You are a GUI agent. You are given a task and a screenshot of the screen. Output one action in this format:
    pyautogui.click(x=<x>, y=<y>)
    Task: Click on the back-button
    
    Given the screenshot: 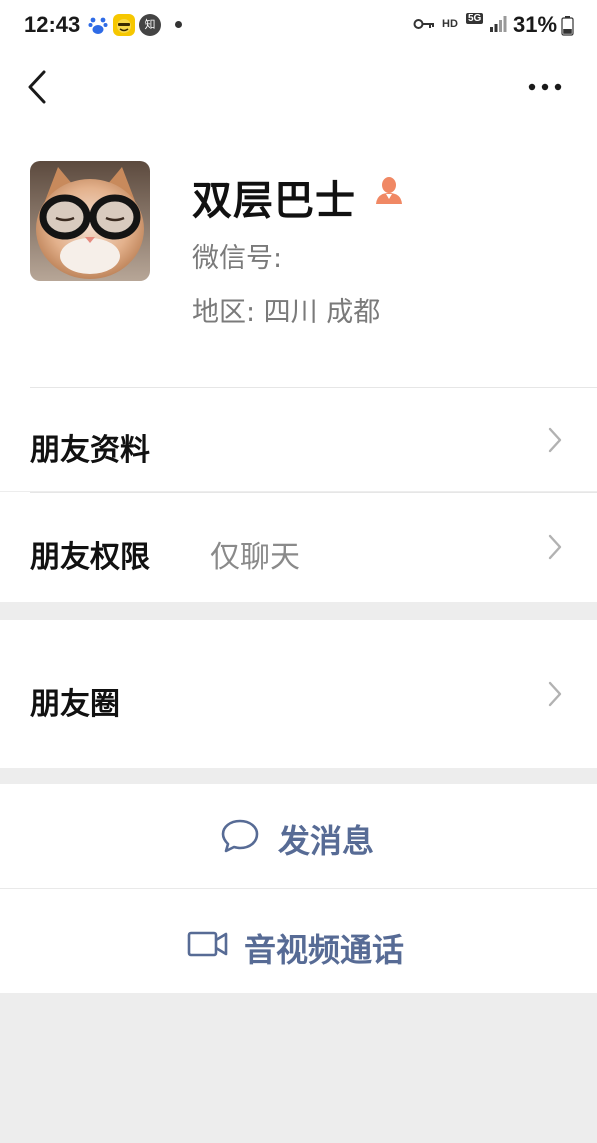 What is the action you would take?
    pyautogui.click(x=38, y=88)
    